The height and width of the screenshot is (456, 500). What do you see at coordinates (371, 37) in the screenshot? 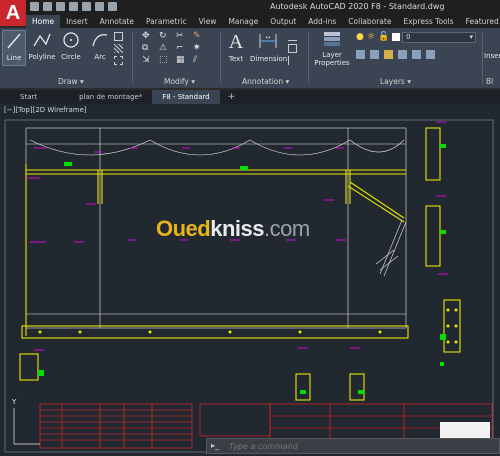
I see `sun-icon: ☼` at bounding box center [371, 37].